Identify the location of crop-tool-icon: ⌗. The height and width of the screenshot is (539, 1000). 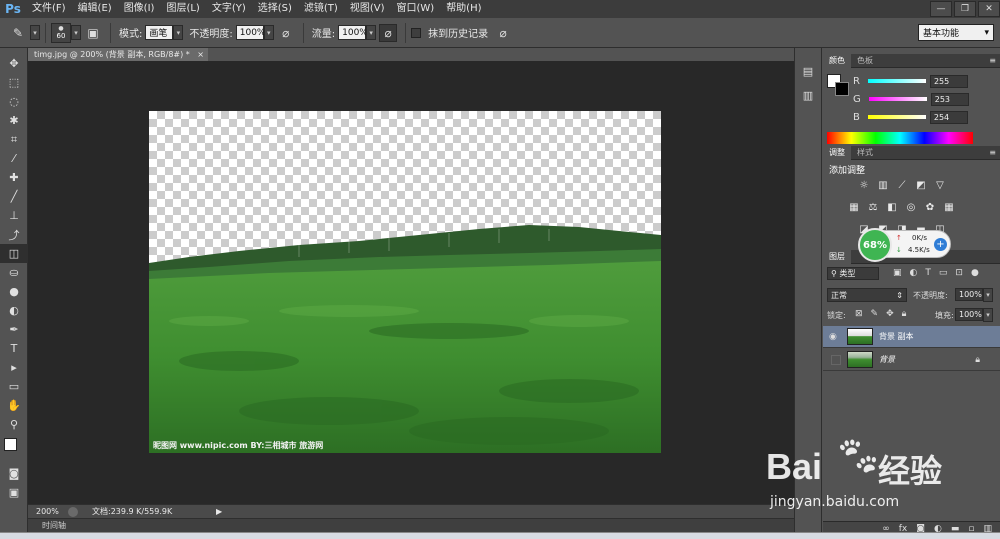
(14, 139).